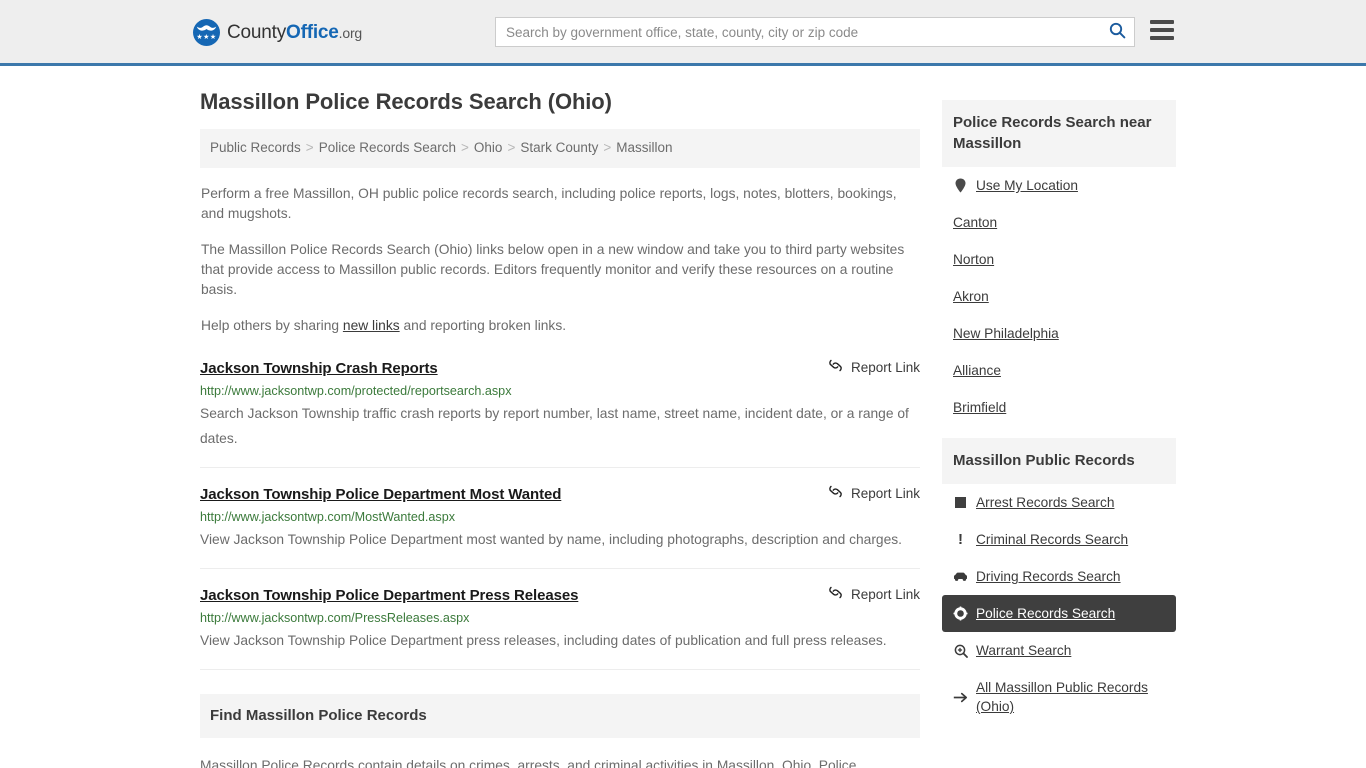 Image resolution: width=1366 pixels, height=768 pixels. I want to click on sidebar-item-new-philadelphia: New Philadelphia, so click(1059, 333).